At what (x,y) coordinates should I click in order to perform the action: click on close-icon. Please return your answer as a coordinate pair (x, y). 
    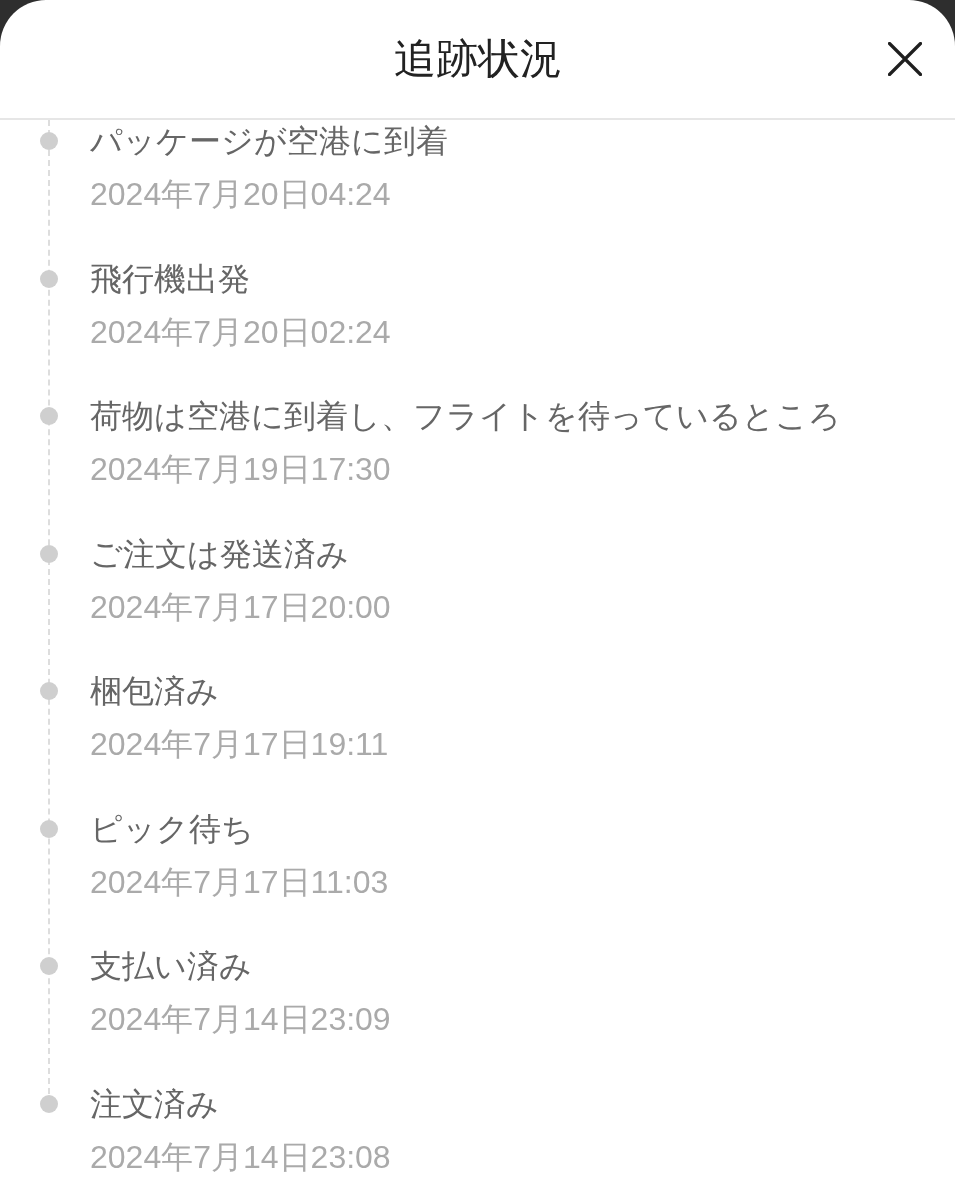
    Looking at the image, I should click on (905, 59).